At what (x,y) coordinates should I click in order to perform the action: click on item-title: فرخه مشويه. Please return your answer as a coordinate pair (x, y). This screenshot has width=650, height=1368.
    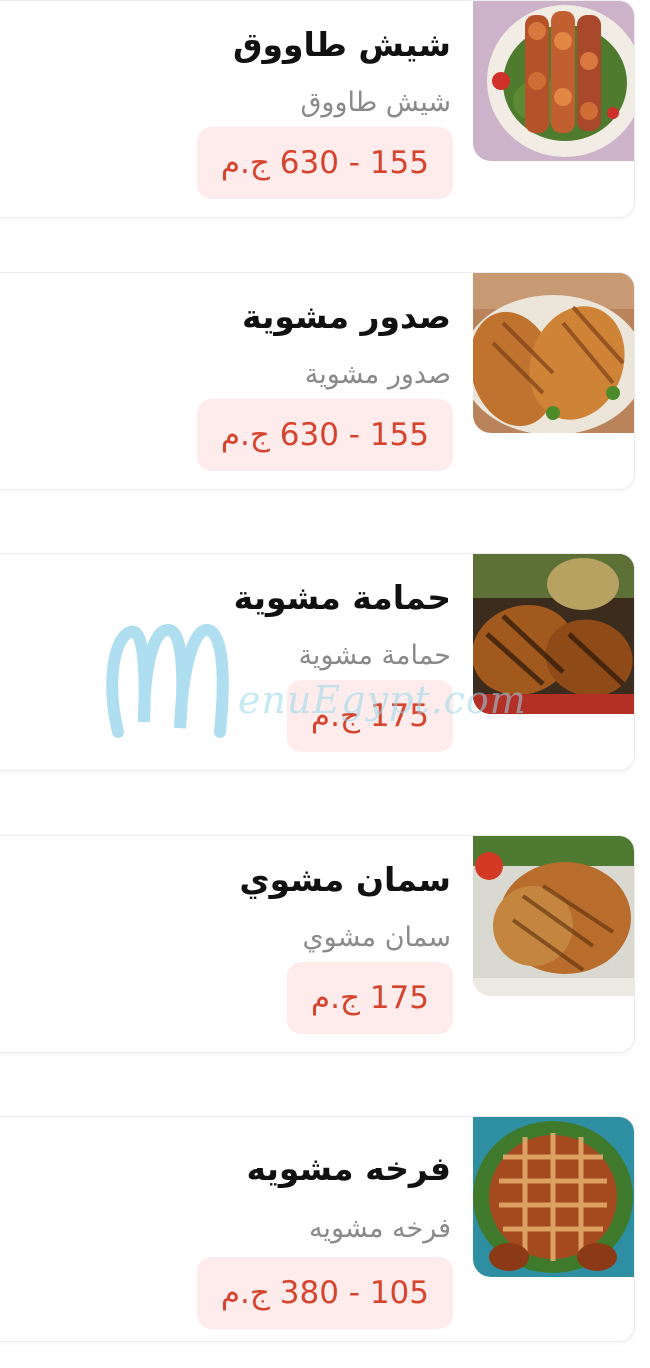
    Looking at the image, I should click on (348, 1168).